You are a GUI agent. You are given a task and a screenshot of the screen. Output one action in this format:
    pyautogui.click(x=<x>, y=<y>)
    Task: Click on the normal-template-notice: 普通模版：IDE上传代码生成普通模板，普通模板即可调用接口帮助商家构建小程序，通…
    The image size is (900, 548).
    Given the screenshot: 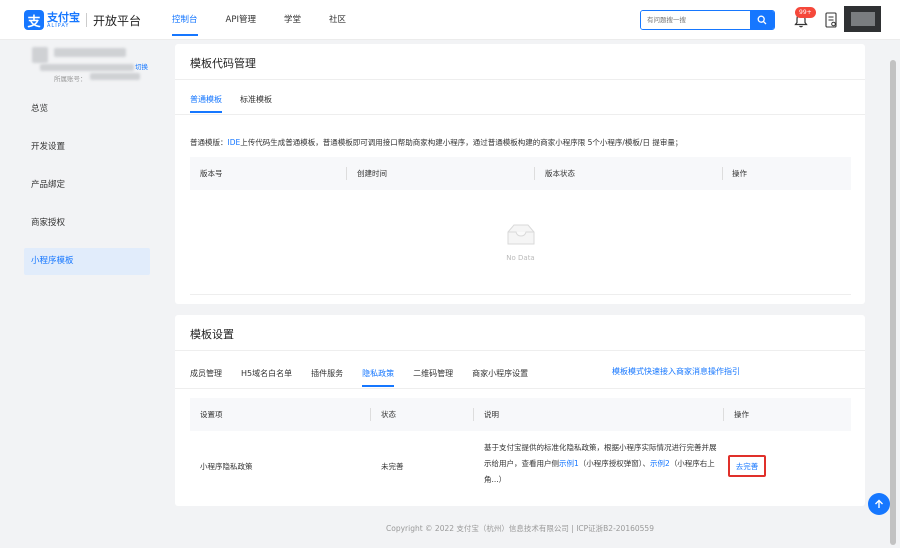 What is the action you would take?
    pyautogui.click(x=436, y=142)
    